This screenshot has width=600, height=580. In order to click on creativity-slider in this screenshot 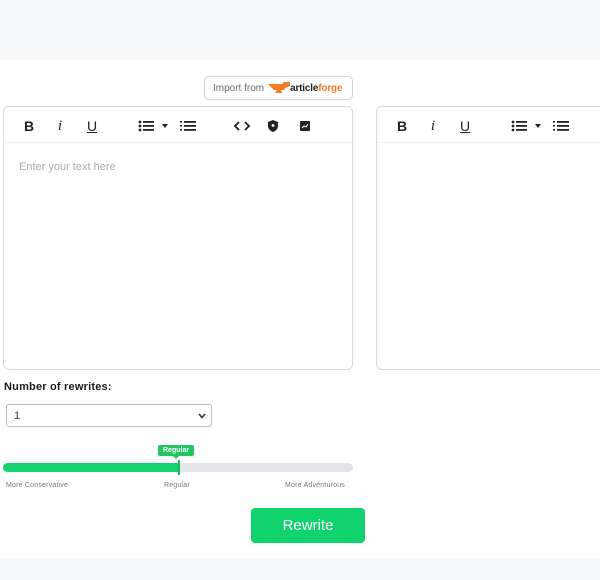, I will do `click(178, 467)`.